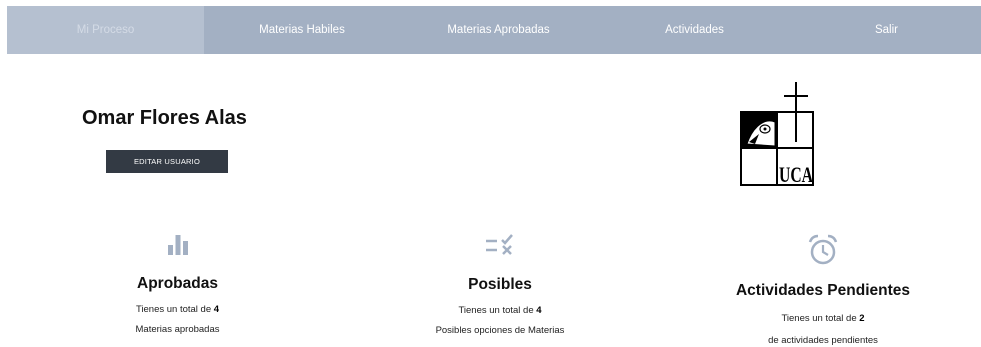 The width and height of the screenshot is (981, 347). I want to click on approved-count: 4, so click(216, 309).